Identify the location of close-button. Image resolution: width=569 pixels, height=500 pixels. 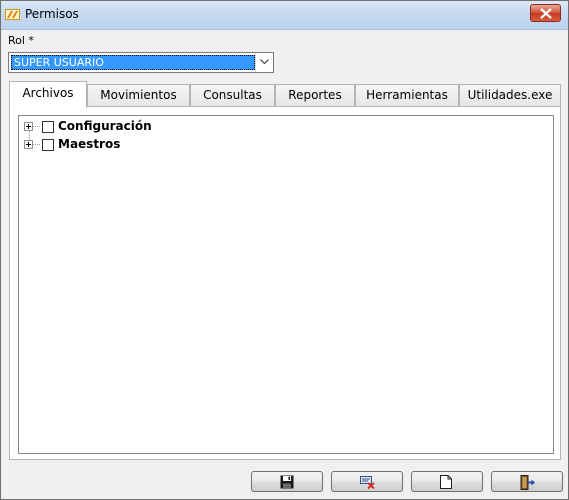
(545, 13).